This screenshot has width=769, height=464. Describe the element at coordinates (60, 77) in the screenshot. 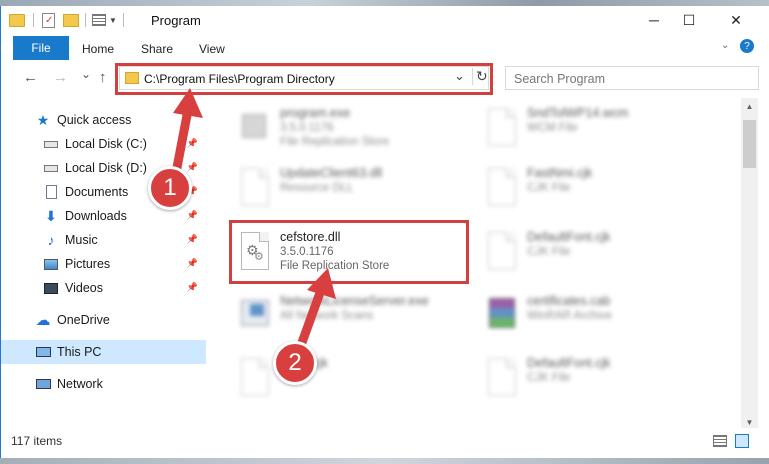

I see `forward-button: →` at that location.